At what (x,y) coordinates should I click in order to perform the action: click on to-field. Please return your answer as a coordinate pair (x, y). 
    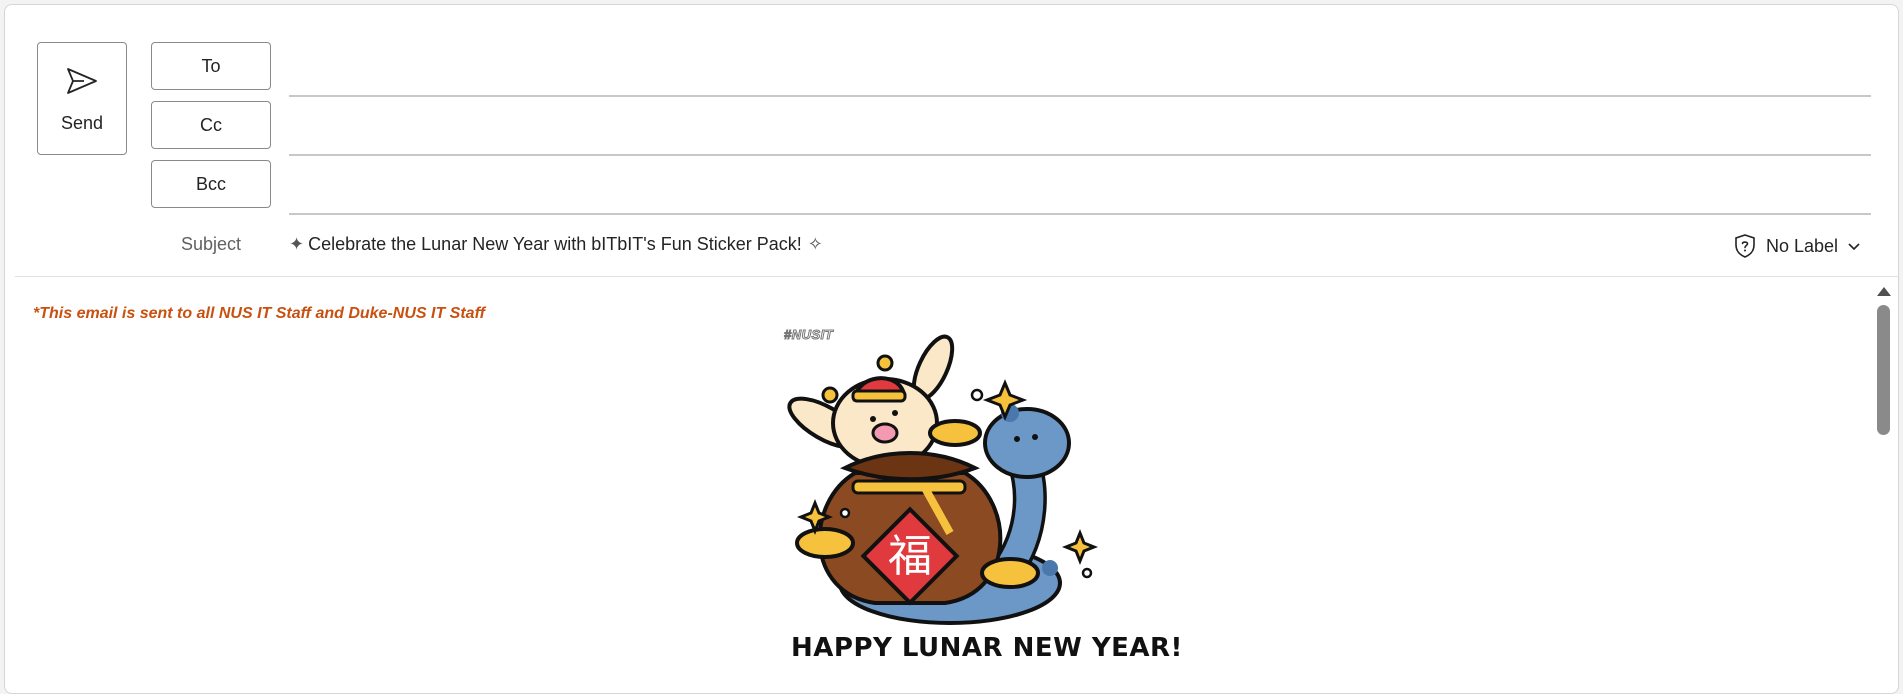
    Looking at the image, I should click on (1080, 74).